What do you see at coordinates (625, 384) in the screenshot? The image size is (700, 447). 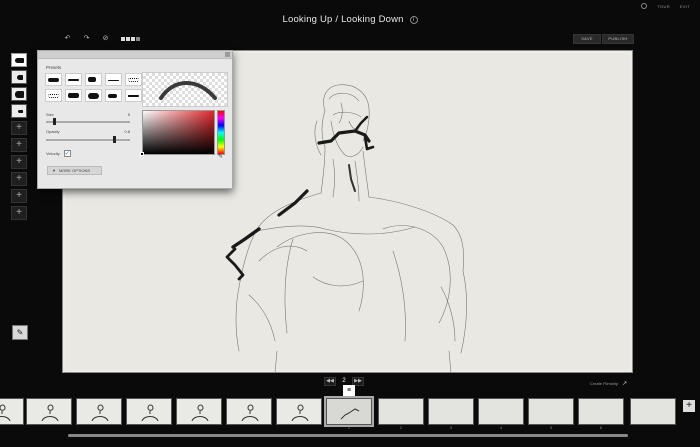 I see `export-arrow-icon: ↗` at bounding box center [625, 384].